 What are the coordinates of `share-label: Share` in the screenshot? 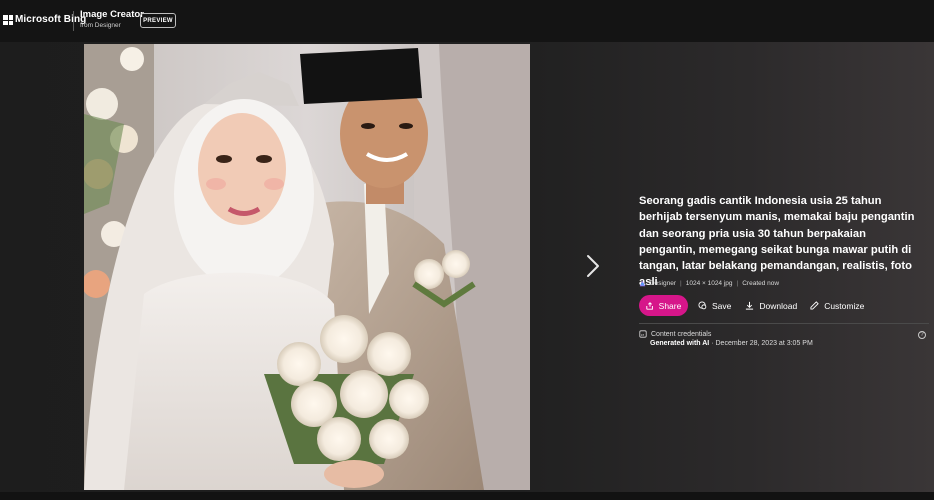 It's located at (670, 305).